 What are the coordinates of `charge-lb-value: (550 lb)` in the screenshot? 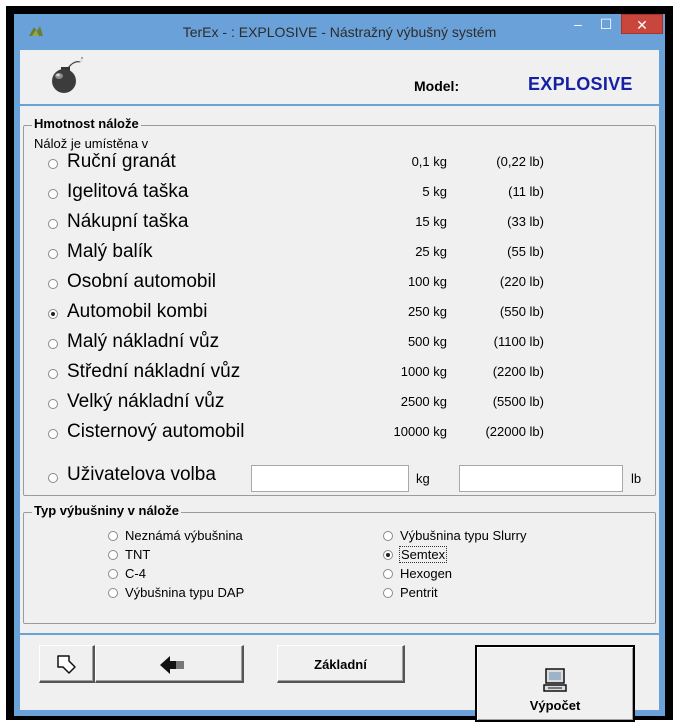 It's located at (521, 311).